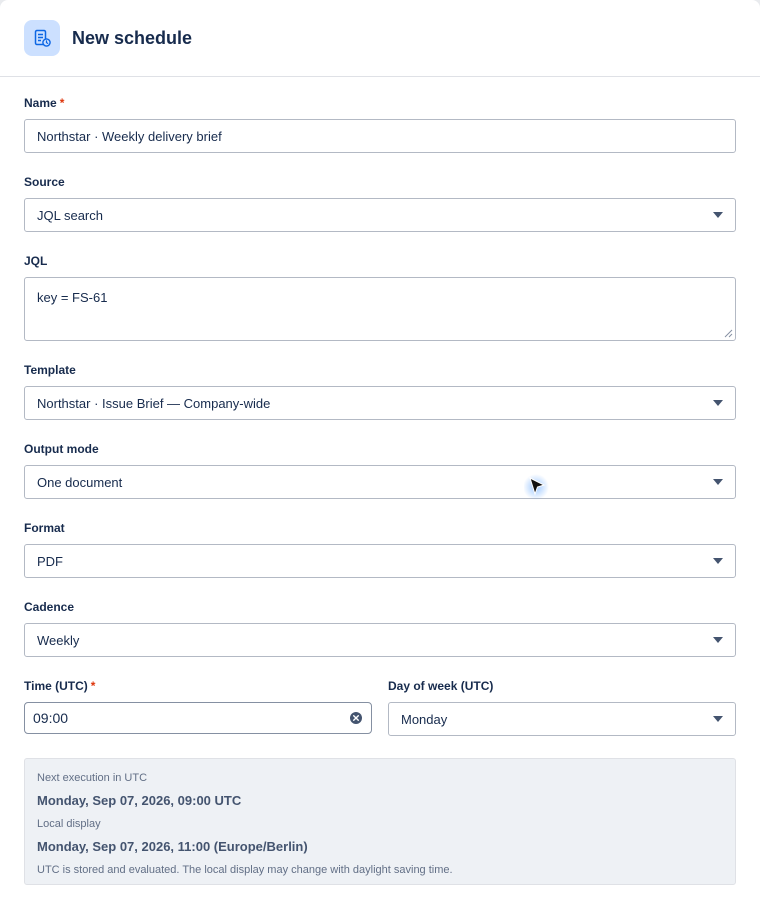  What do you see at coordinates (44, 182) in the screenshot?
I see `source-label: Source` at bounding box center [44, 182].